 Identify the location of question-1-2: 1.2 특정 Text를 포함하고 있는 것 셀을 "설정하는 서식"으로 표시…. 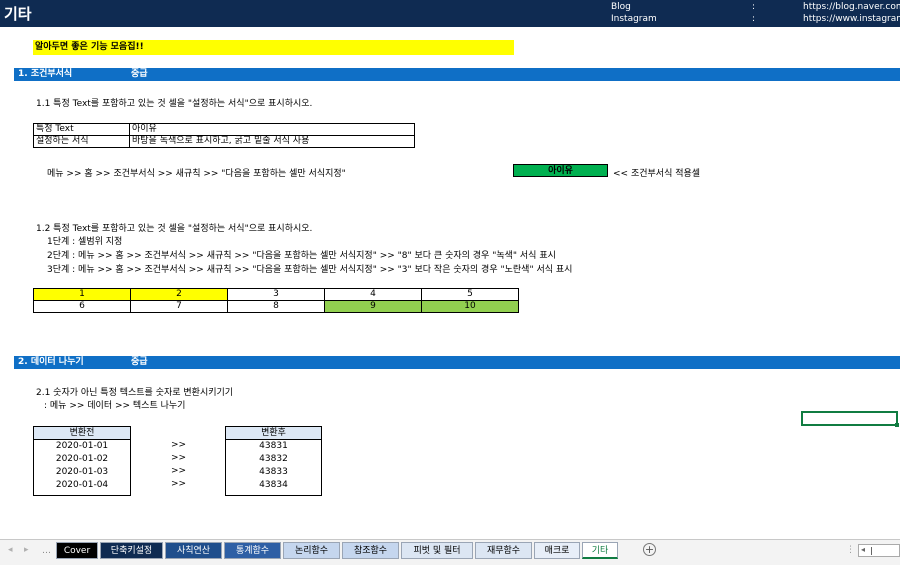
(174, 229).